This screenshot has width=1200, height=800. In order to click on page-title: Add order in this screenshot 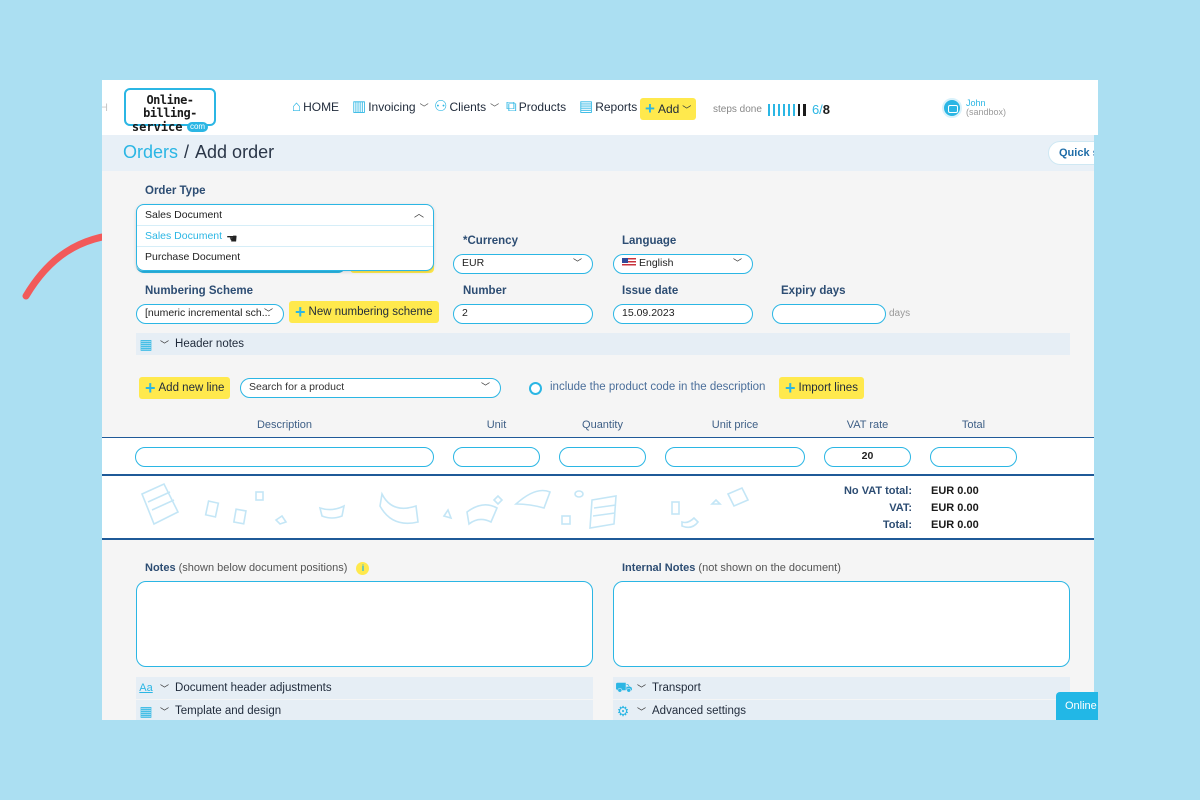, I will do `click(235, 152)`.